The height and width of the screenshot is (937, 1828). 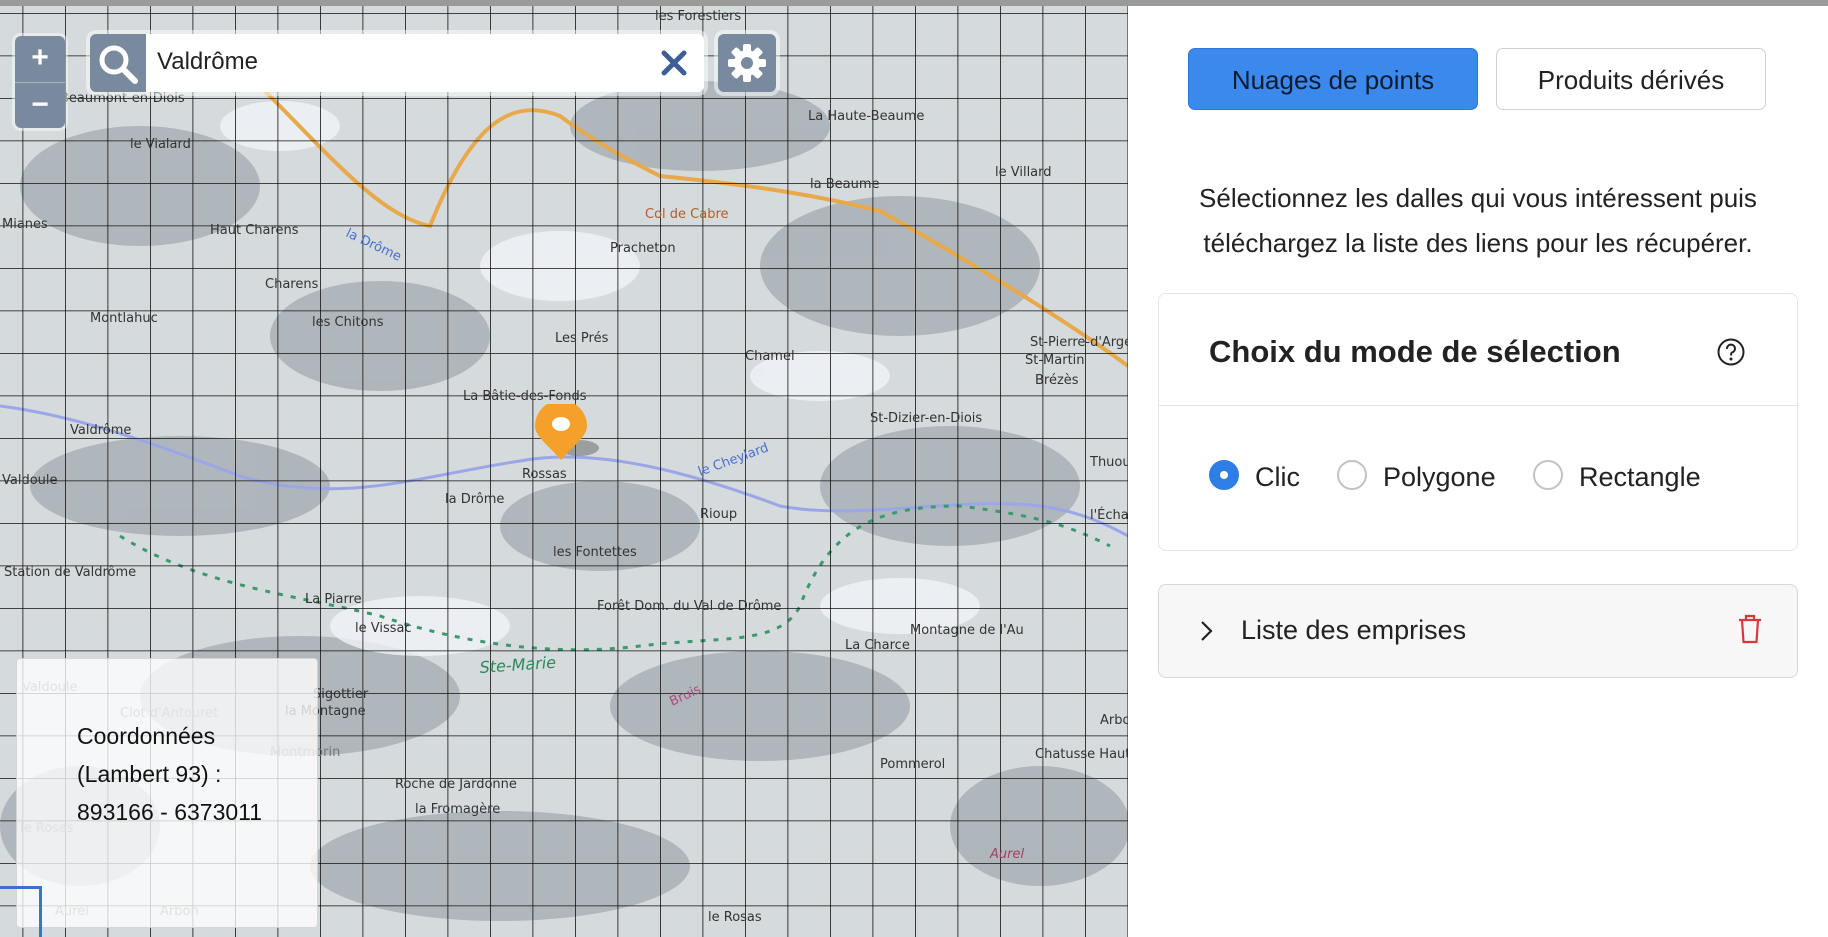 I want to click on map-label: Beaumont-en-Diois, so click(x=122, y=98).